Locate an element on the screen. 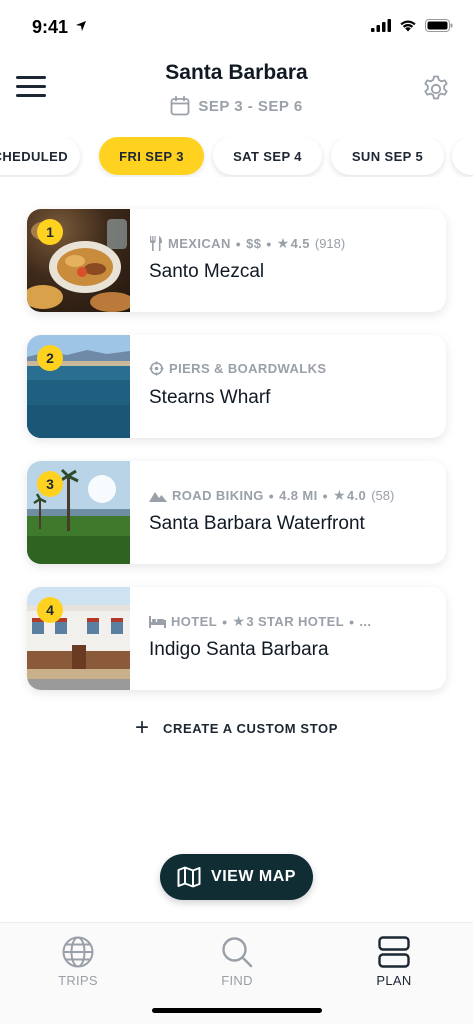 Image resolution: width=473 pixels, height=1024 pixels. stop-review-count: (918) is located at coordinates (330, 243).